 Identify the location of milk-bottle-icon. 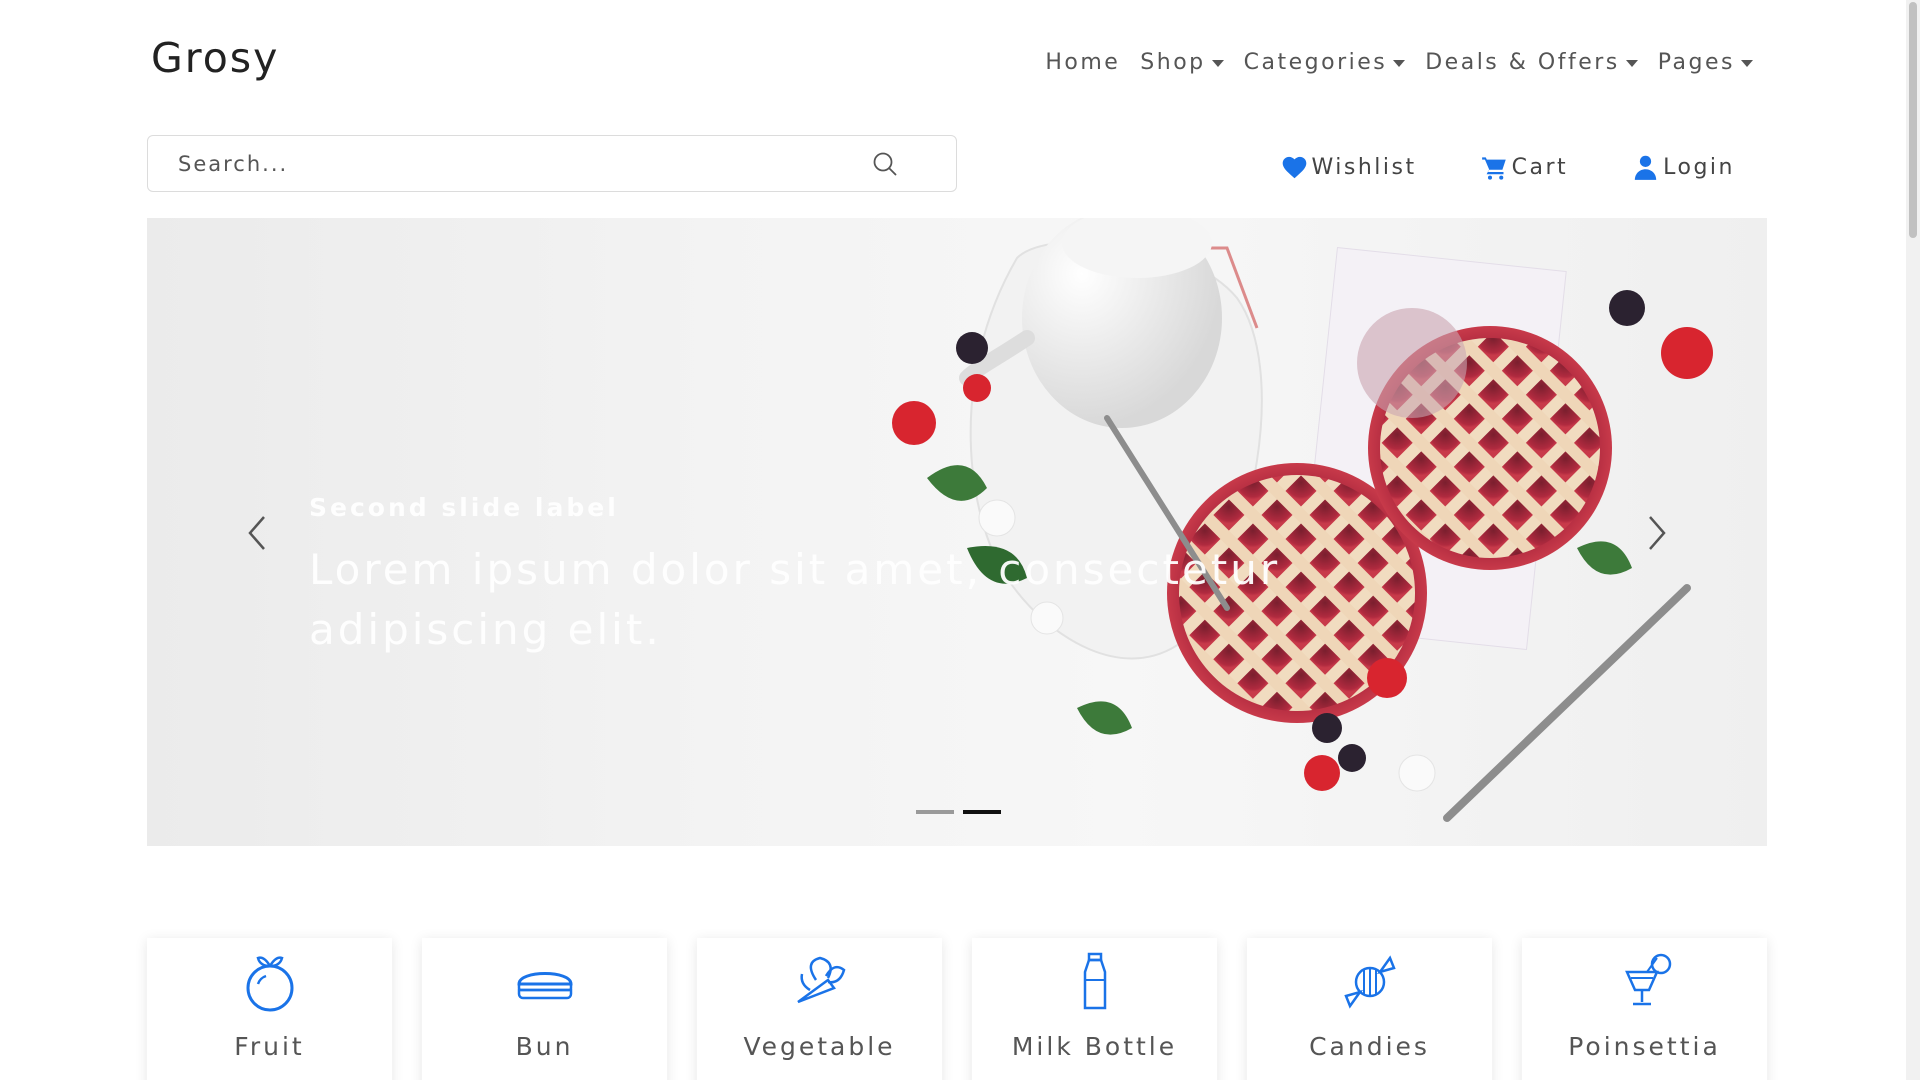
(1094, 981).